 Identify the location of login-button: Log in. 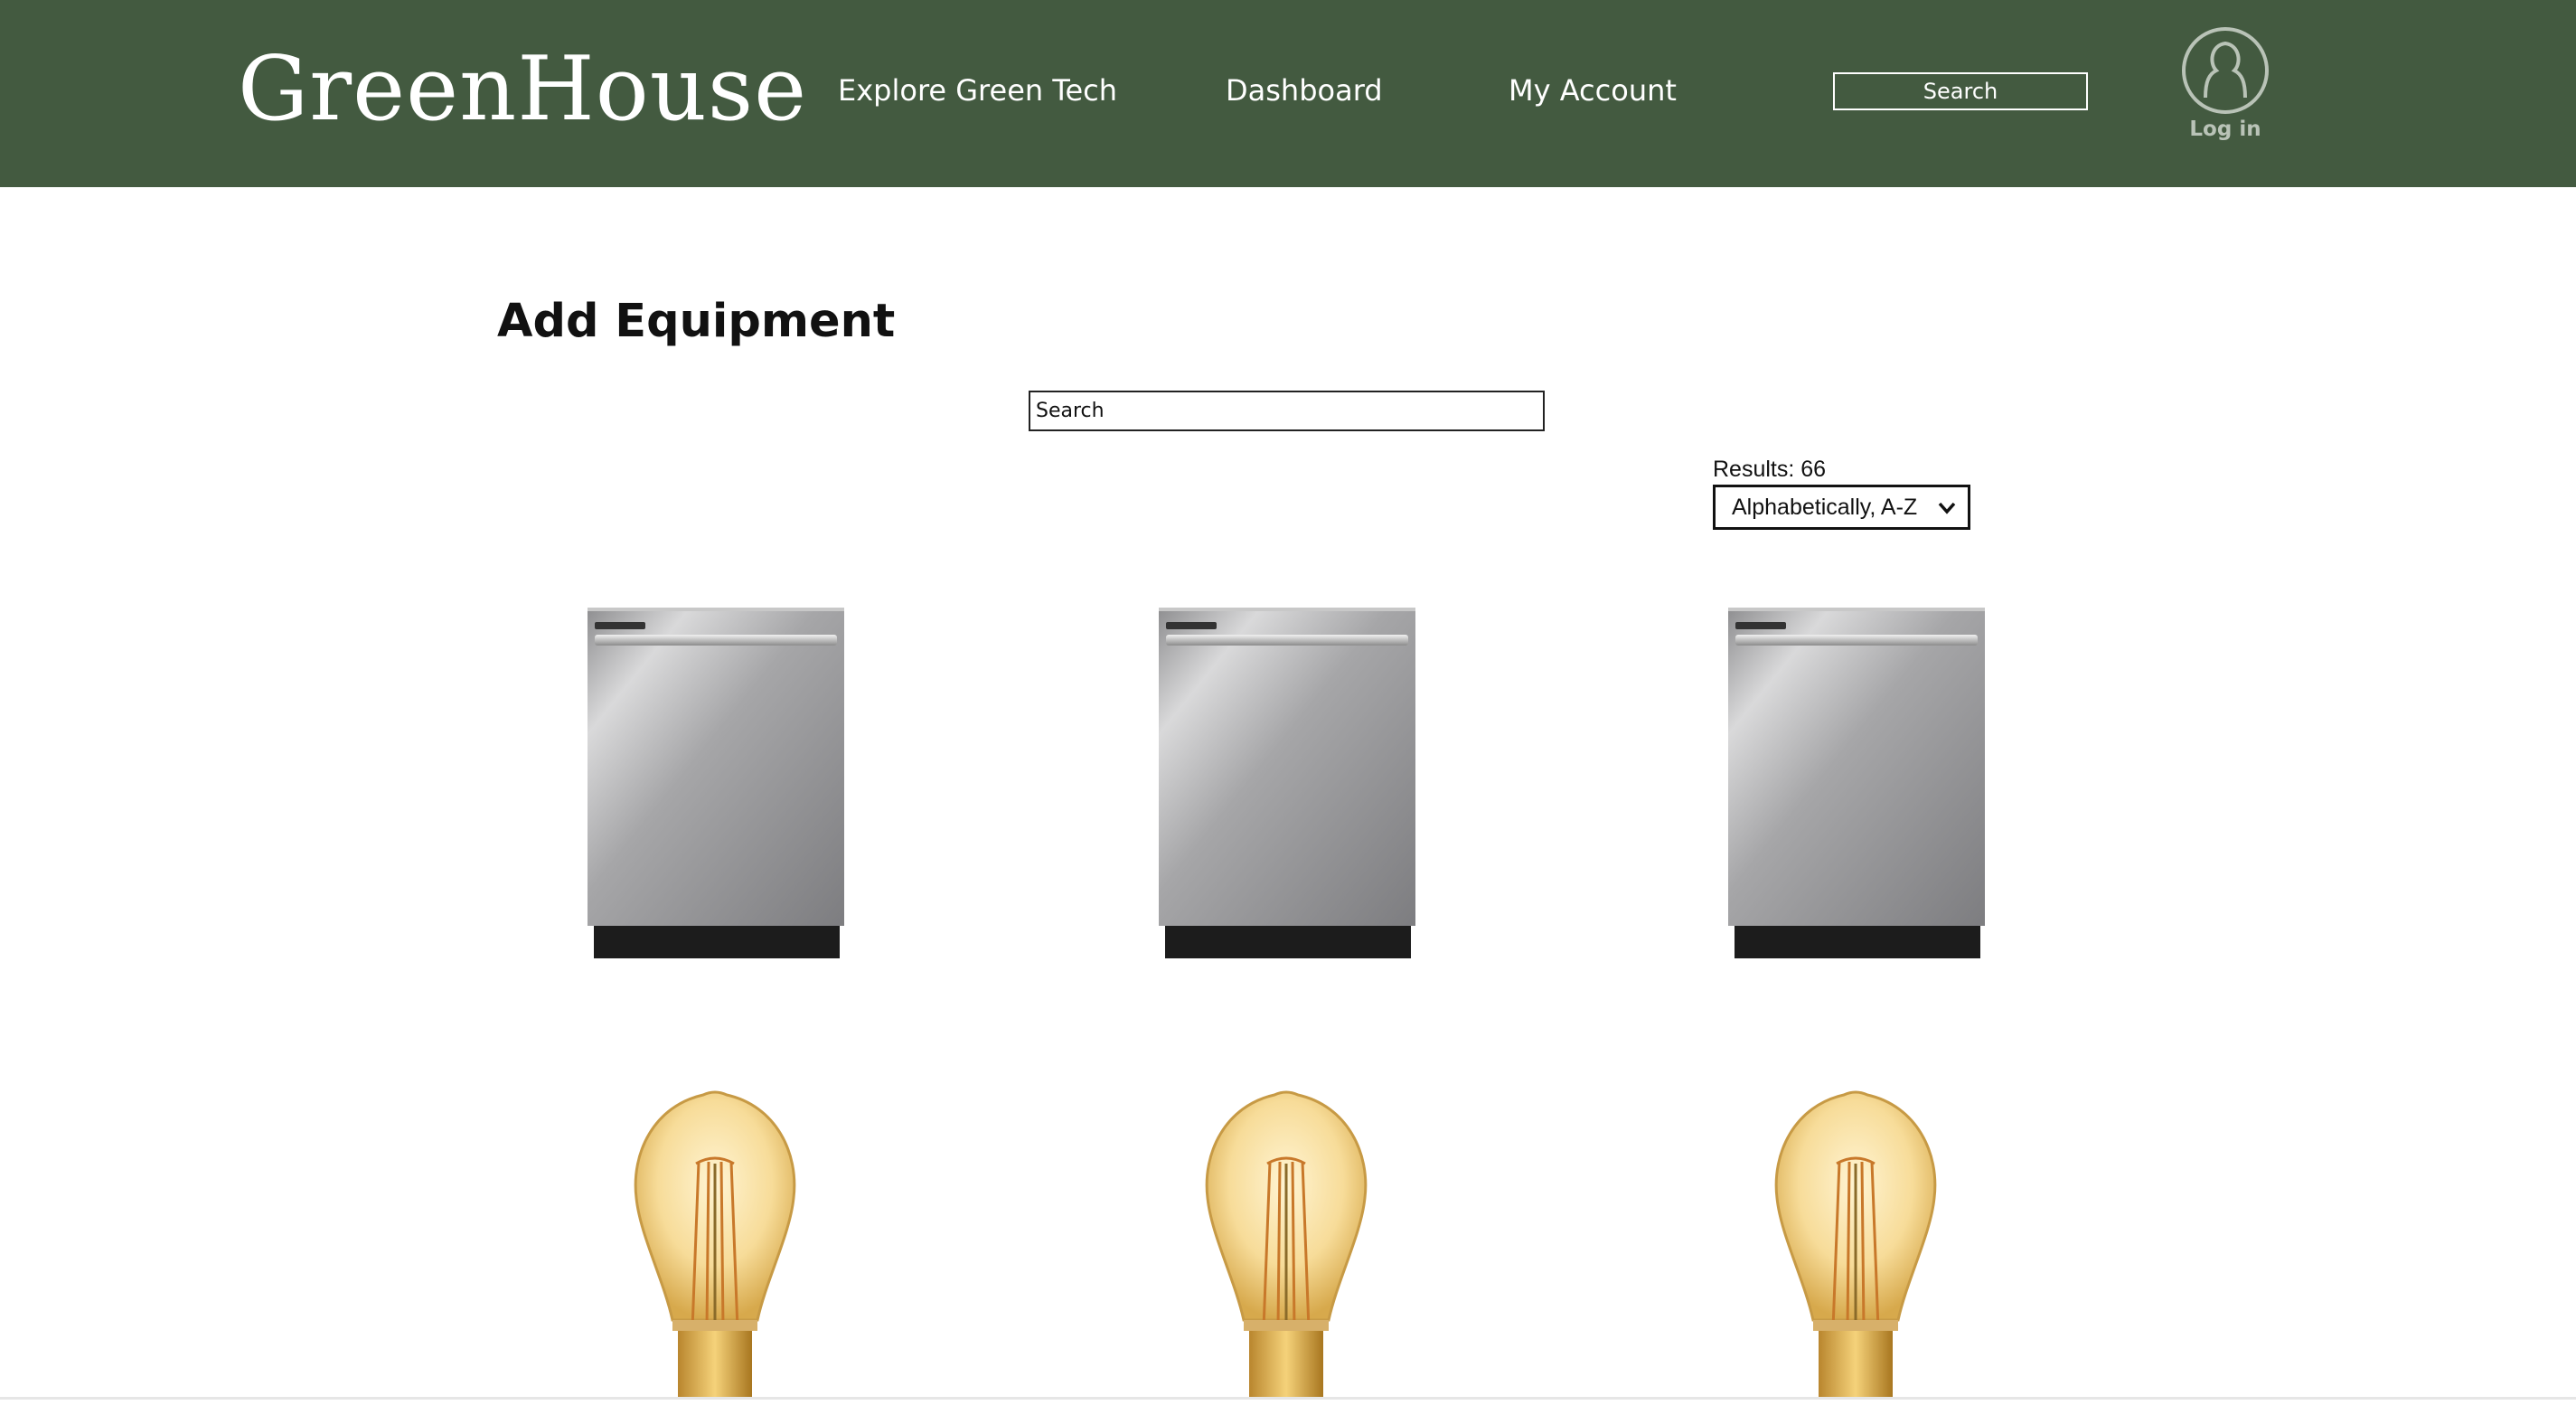
(2225, 88).